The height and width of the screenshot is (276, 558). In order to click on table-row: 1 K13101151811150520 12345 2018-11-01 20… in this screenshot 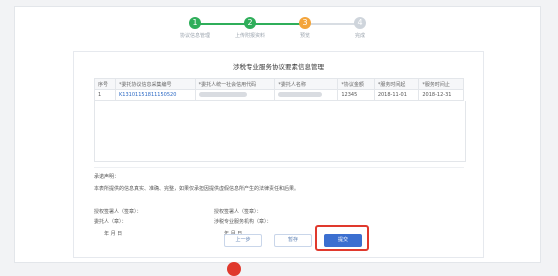, I will do `click(278, 95)`.